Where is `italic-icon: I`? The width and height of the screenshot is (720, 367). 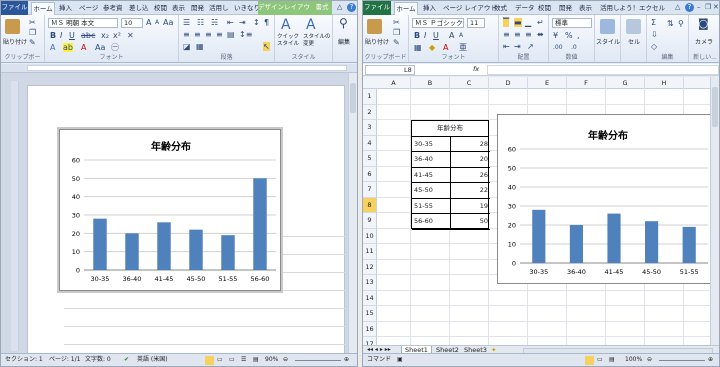 italic-icon: I is located at coordinates (61, 35).